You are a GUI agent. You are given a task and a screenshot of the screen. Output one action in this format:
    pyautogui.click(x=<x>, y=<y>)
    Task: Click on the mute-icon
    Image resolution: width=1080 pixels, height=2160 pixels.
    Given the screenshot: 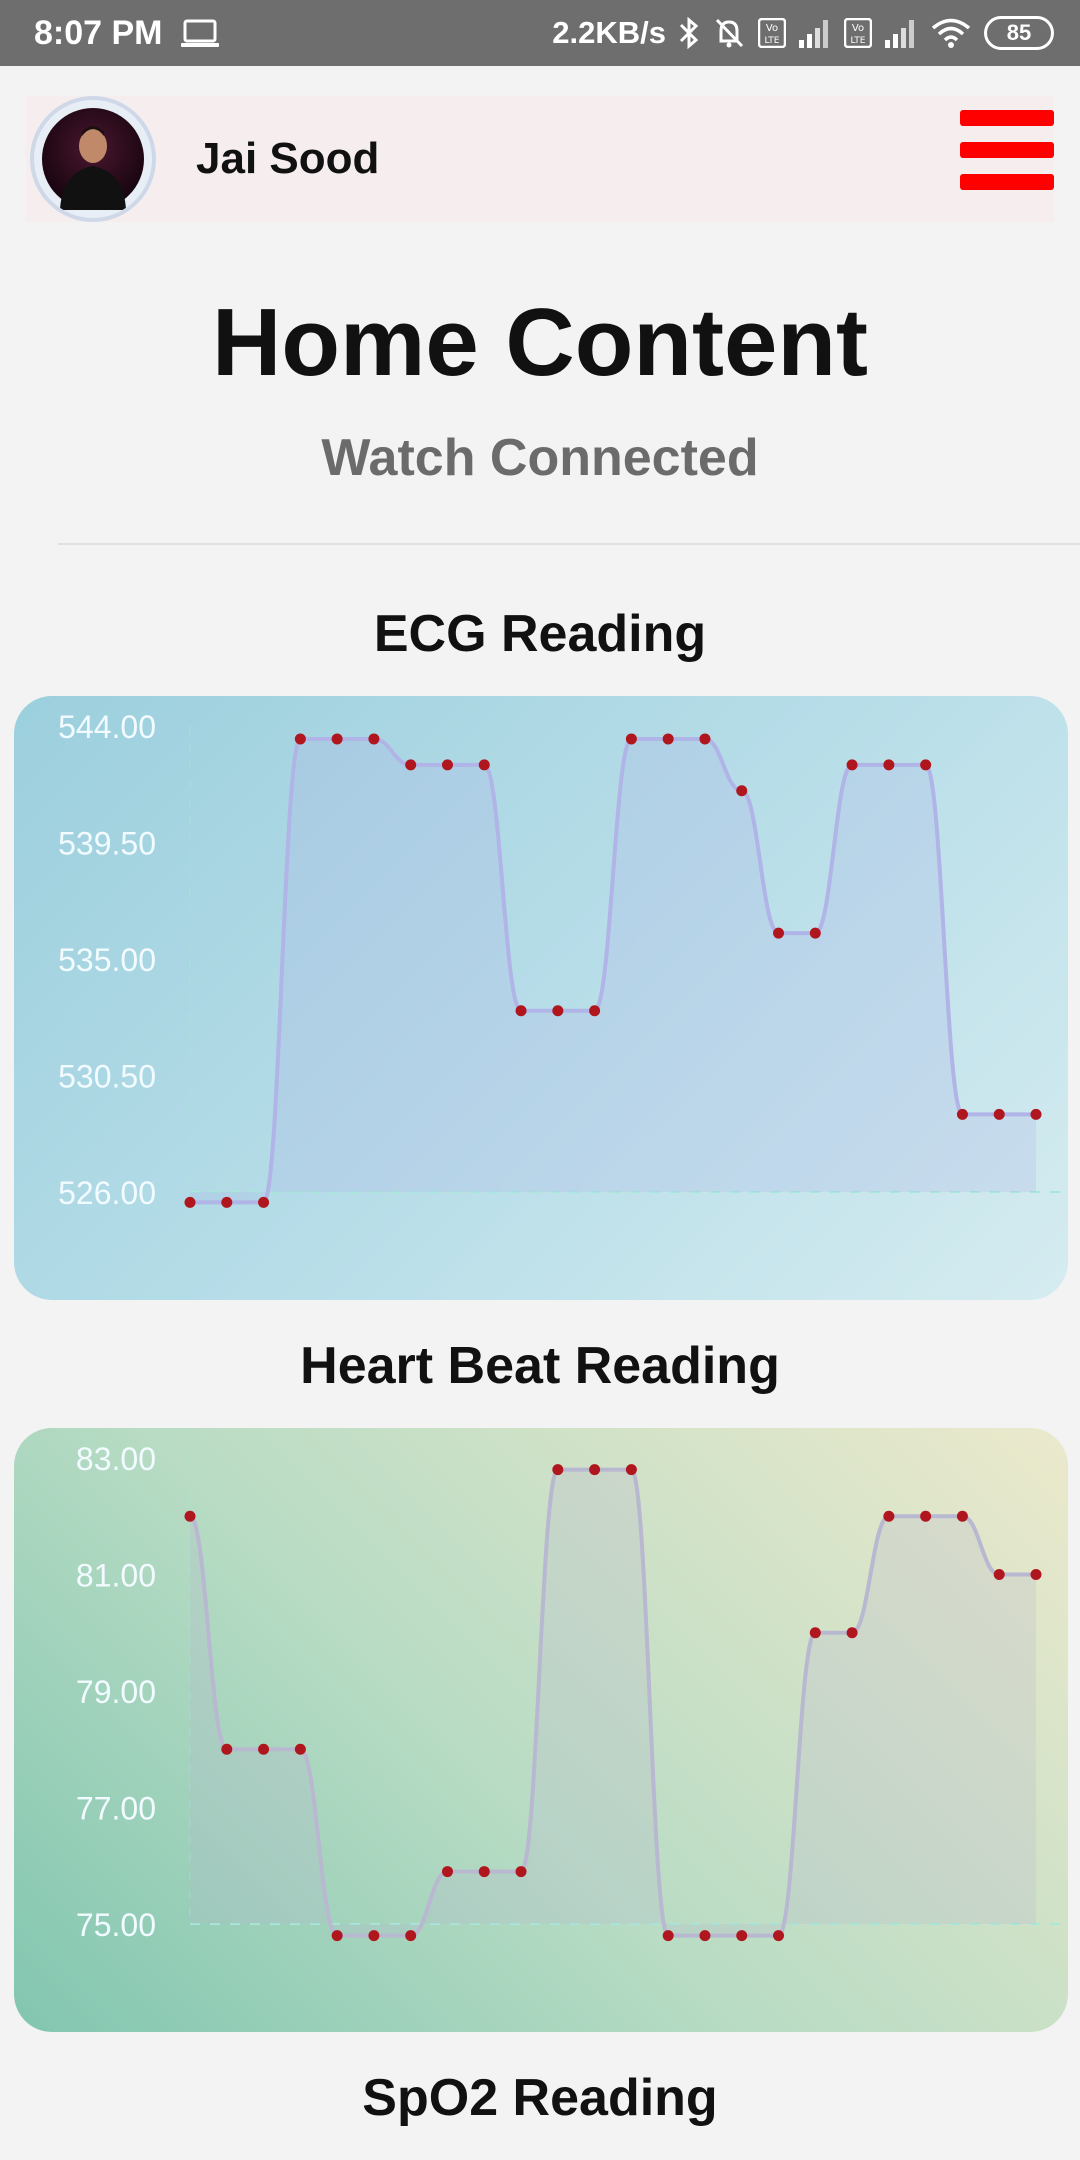 What is the action you would take?
    pyautogui.click(x=729, y=33)
    